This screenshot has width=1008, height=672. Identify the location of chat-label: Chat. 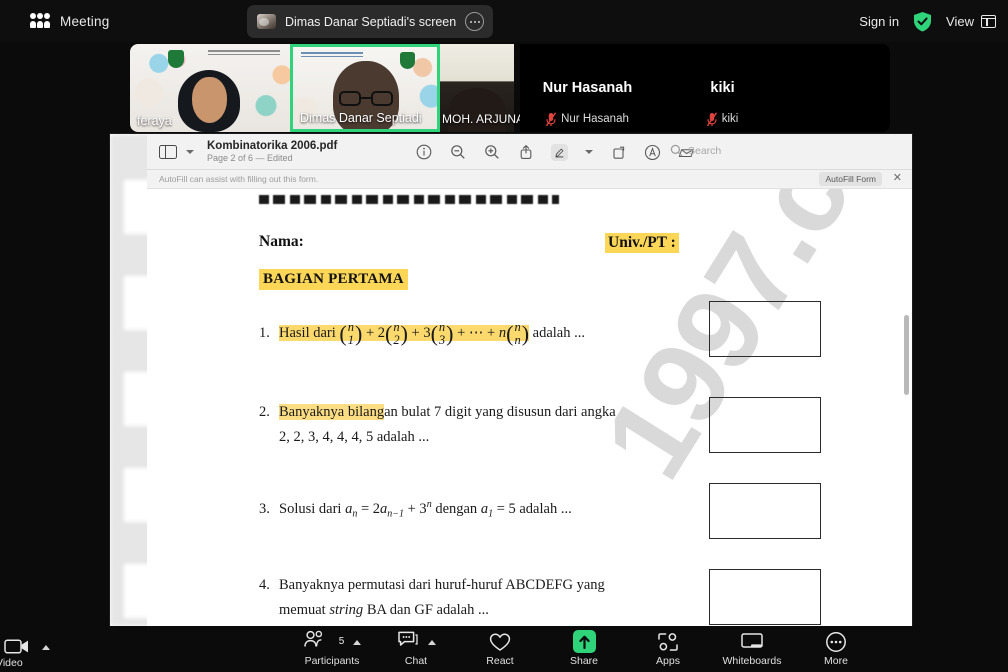
(416, 661).